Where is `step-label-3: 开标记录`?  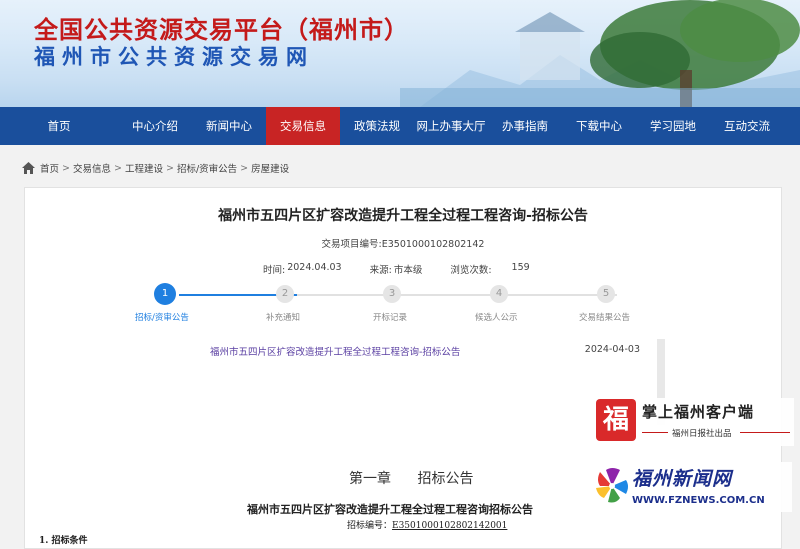 step-label-3: 开标记录 is located at coordinates (390, 317).